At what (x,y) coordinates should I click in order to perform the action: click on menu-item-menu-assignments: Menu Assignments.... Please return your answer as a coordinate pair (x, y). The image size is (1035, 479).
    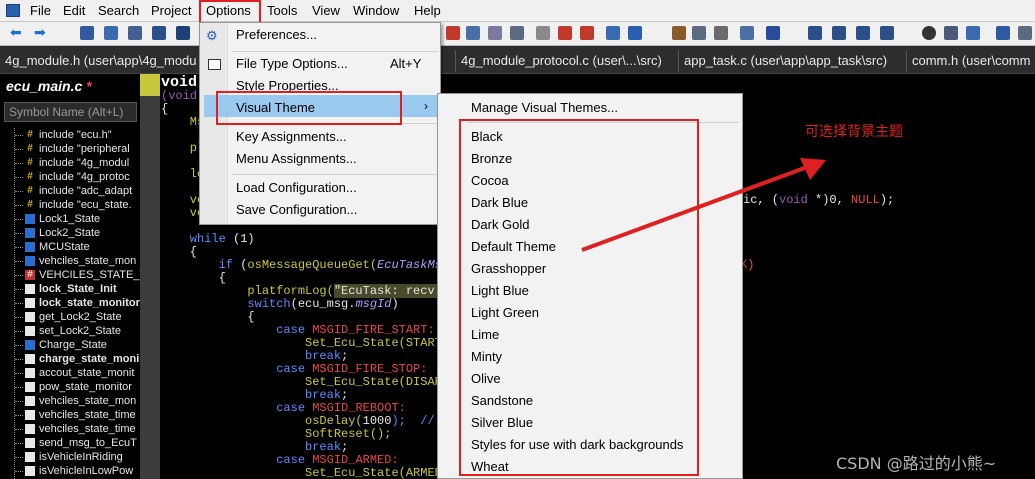
    Looking at the image, I should click on (296, 158).